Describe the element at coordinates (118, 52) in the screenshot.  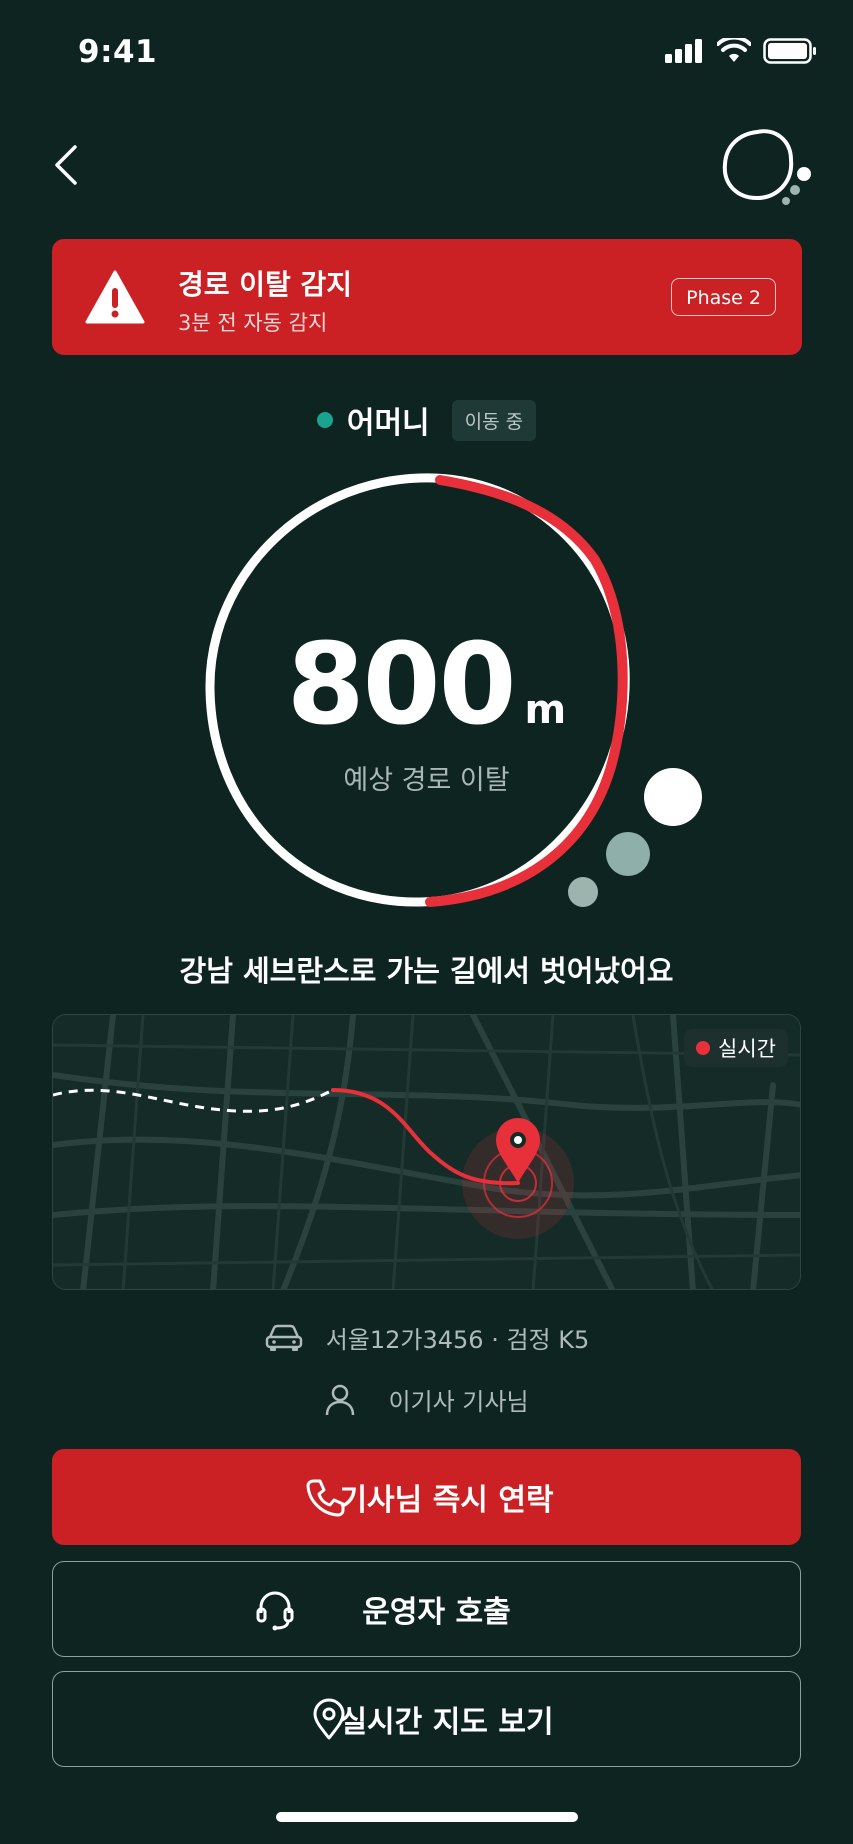
I see `status-time: 9:41` at that location.